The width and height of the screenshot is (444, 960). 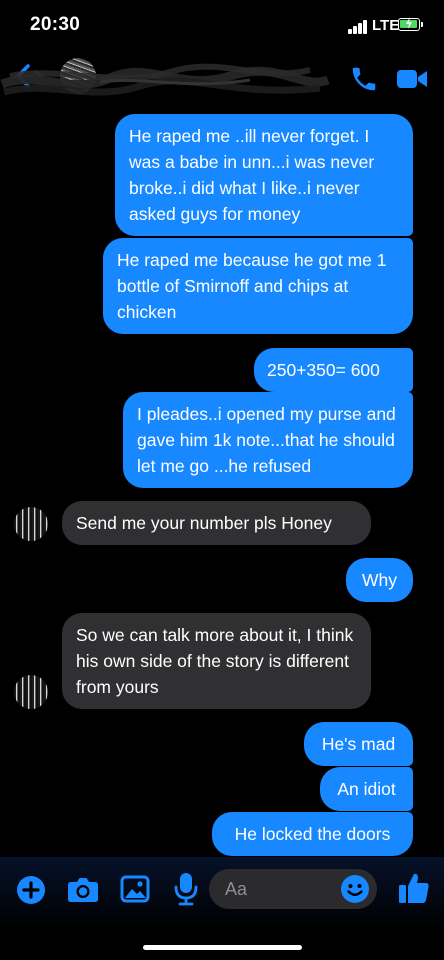 I want to click on message-bubble-sent: He locked the doors, so click(x=312, y=834).